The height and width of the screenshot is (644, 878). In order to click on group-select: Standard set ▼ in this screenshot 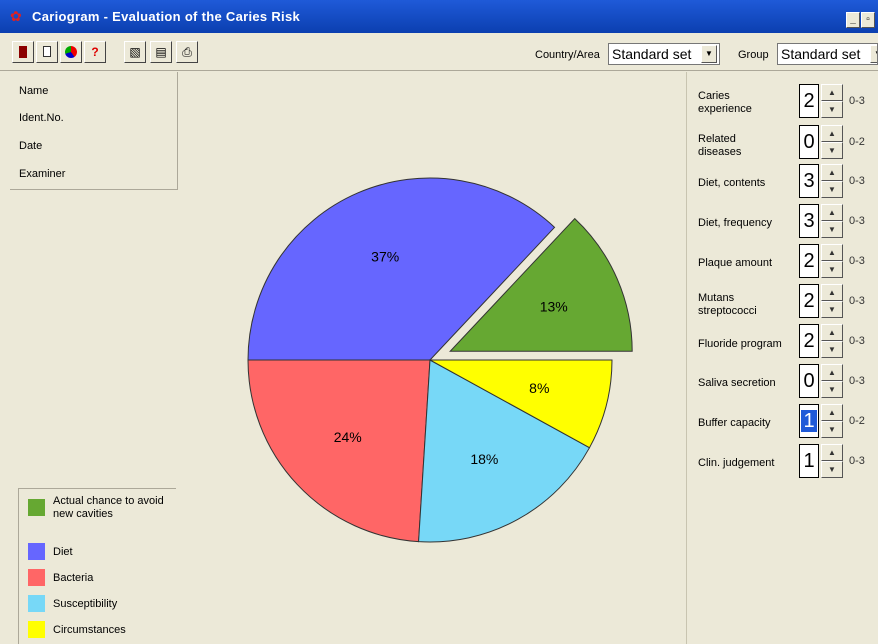, I will do `click(827, 54)`.